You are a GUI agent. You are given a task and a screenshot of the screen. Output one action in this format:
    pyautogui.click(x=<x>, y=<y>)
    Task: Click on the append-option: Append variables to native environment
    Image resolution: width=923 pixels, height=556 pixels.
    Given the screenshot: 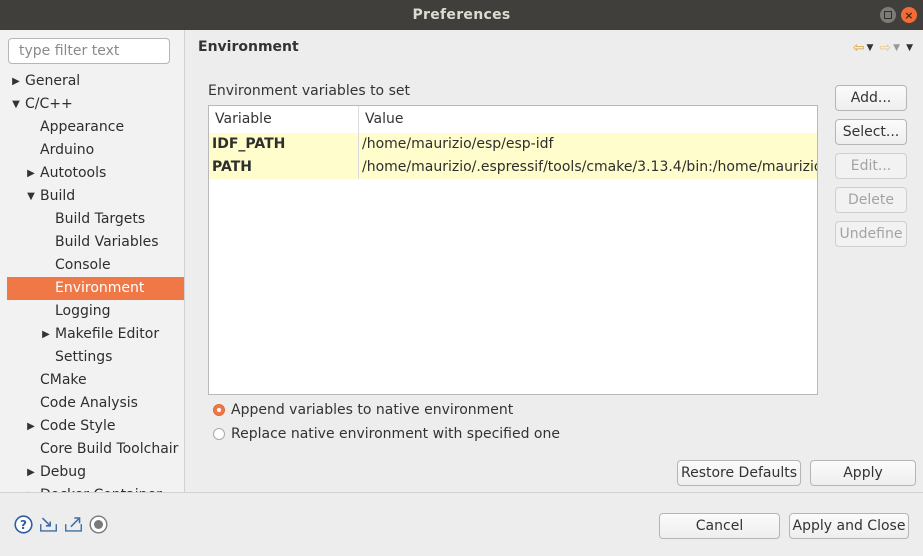 What is the action you would take?
    pyautogui.click(x=363, y=410)
    